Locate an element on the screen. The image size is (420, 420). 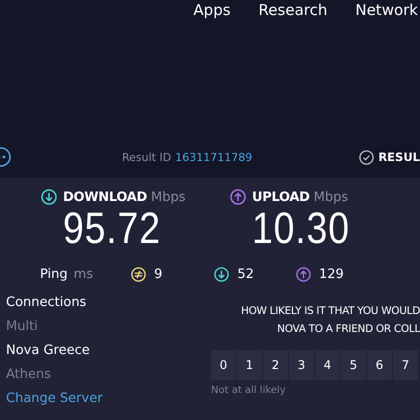
ping-unit: ms is located at coordinates (84, 274).